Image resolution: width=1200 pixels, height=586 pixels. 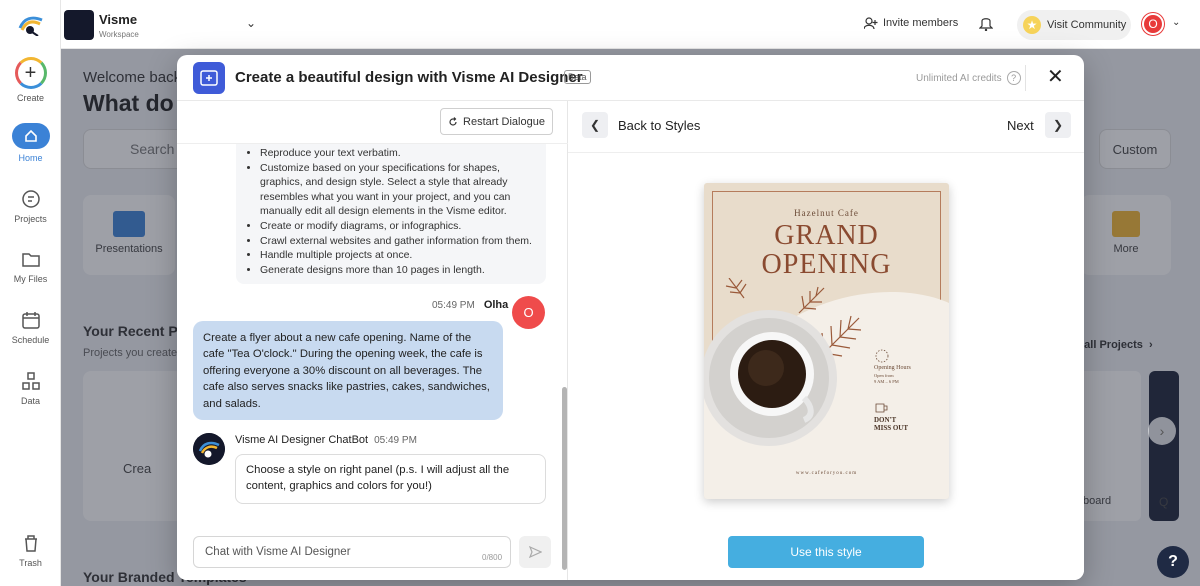 I want to click on flyer-dont-miss-out: DON'T MISS OUT, so click(x=891, y=424).